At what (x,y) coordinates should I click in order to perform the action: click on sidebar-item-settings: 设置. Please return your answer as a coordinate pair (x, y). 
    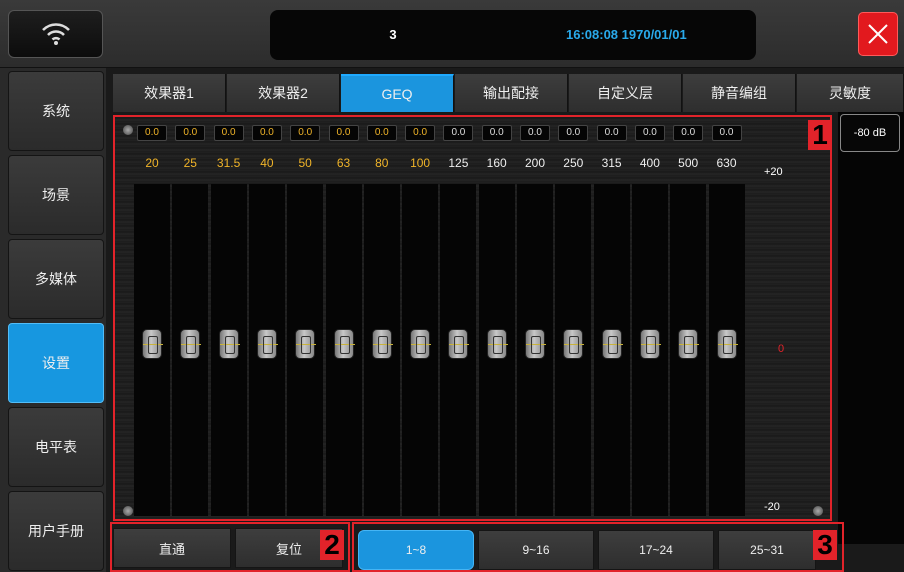
    Looking at the image, I should click on (56, 363).